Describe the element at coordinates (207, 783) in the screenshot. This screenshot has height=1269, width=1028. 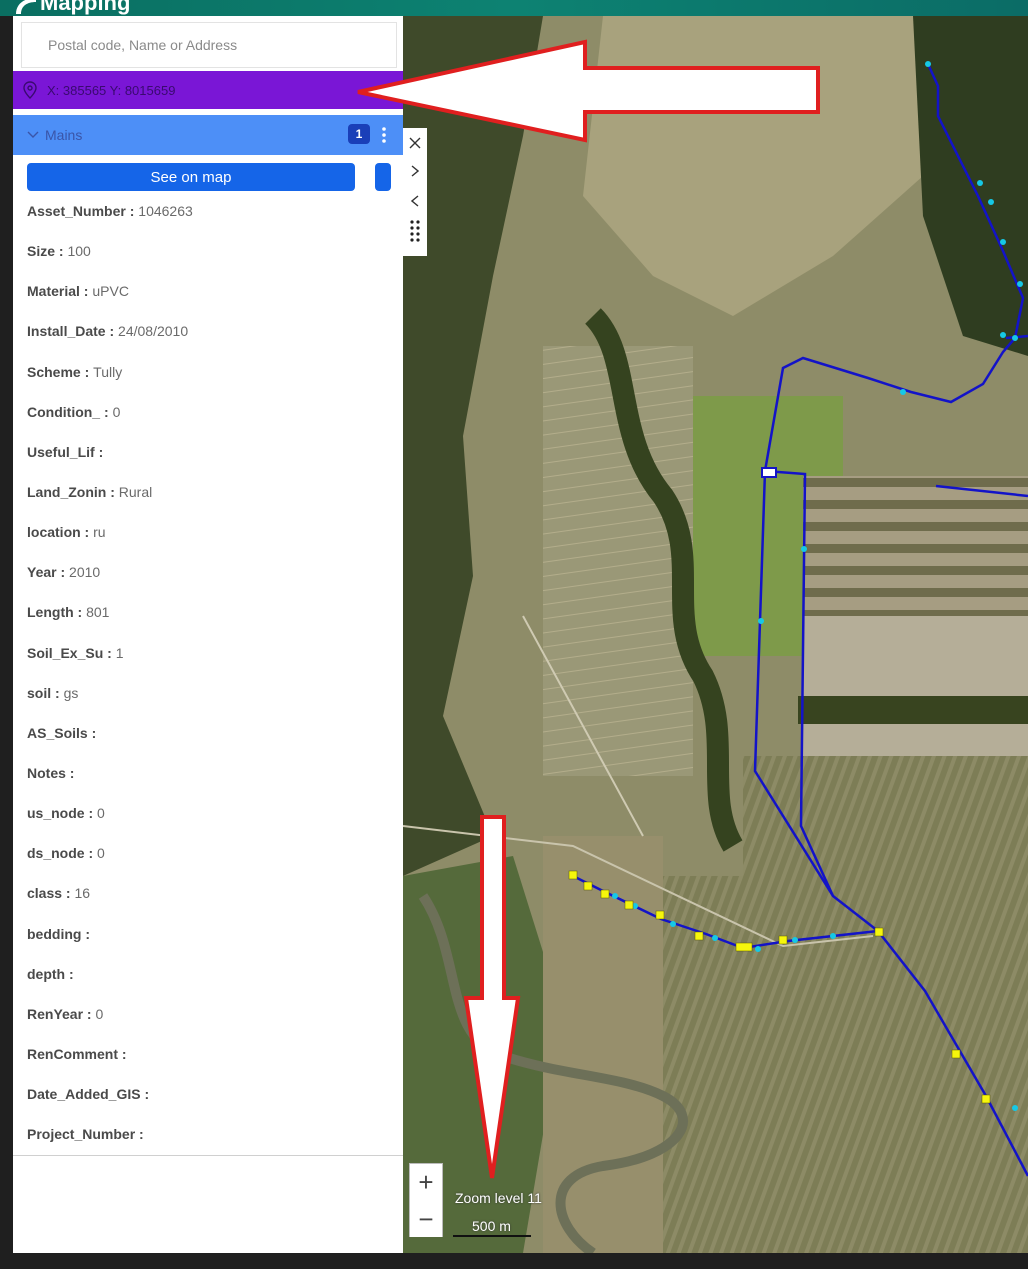
I see `attribute-row: Notes :` at that location.